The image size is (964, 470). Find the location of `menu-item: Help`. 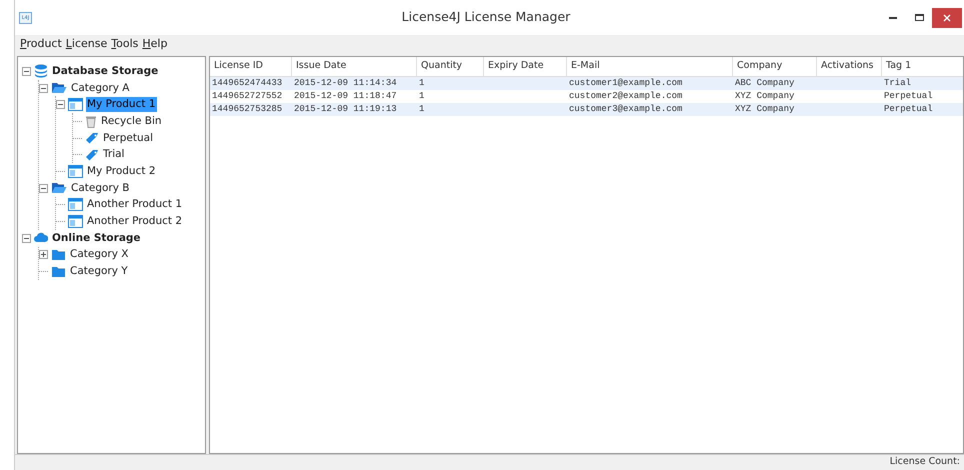

menu-item: Help is located at coordinates (155, 44).